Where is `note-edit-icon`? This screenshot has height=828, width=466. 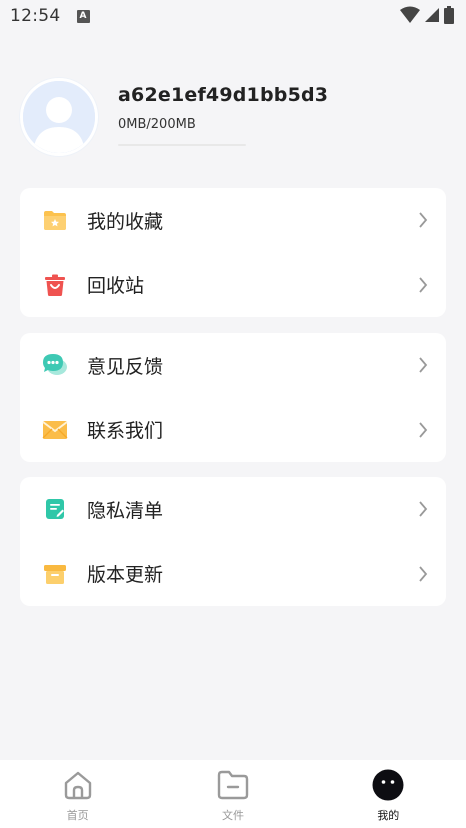
note-edit-icon is located at coordinates (55, 509).